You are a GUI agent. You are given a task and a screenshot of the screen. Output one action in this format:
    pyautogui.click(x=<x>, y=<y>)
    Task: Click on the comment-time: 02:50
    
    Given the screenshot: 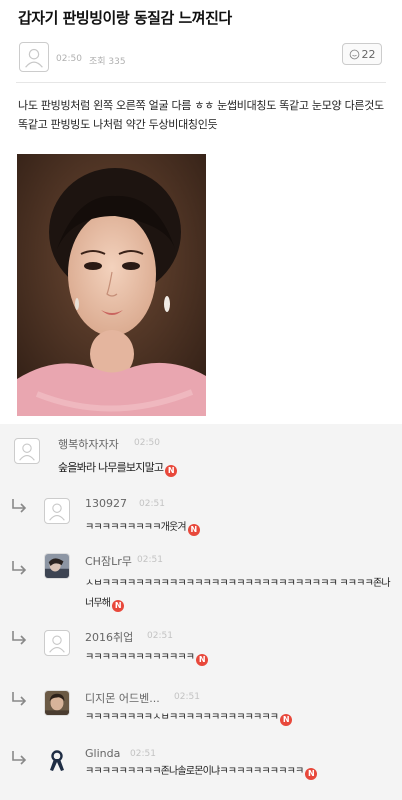 What is the action you would take?
    pyautogui.click(x=147, y=443)
    